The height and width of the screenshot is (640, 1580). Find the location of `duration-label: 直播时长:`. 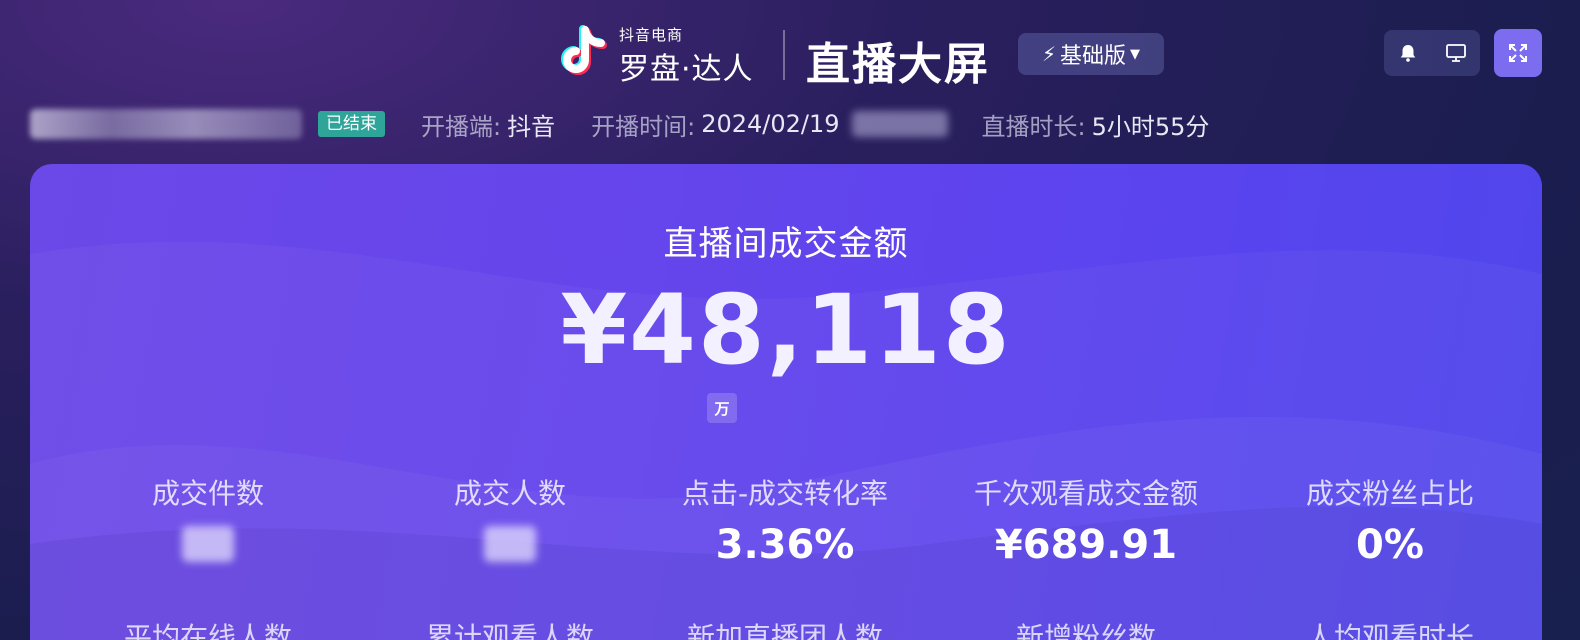

duration-label: 直播时长: is located at coordinates (1033, 126).